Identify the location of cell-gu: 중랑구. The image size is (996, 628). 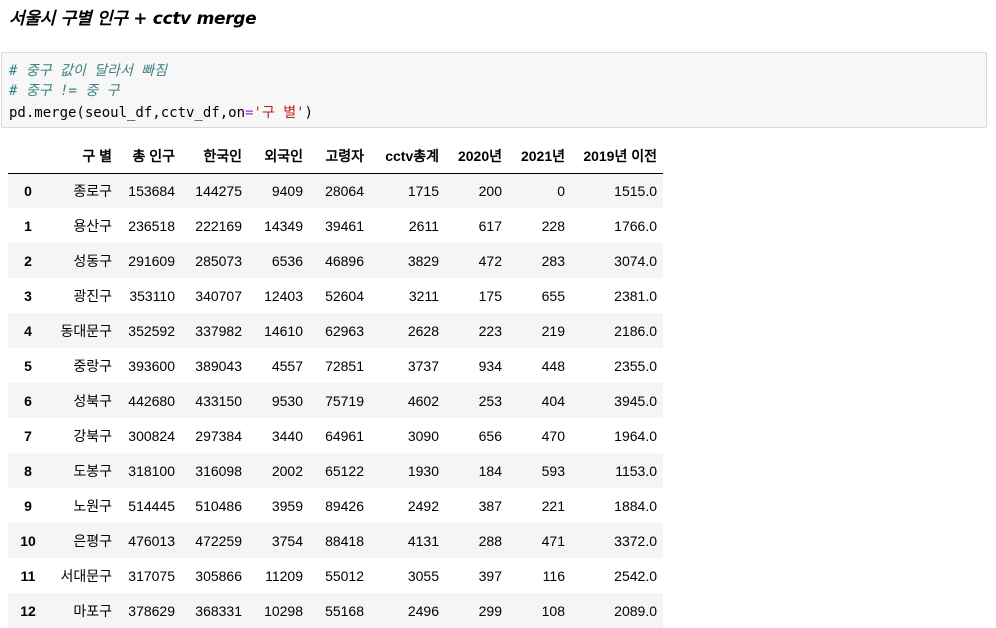
(92, 365).